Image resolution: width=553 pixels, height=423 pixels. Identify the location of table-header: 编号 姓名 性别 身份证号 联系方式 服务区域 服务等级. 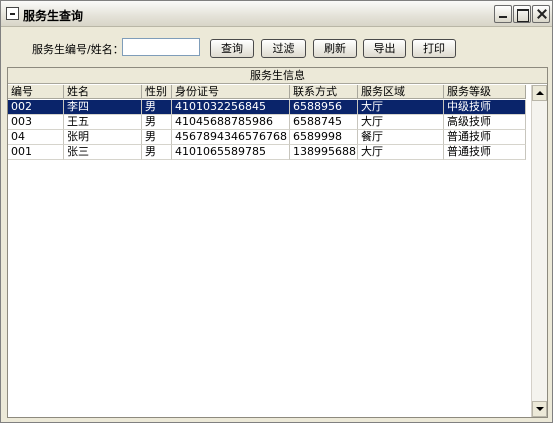
(269, 92).